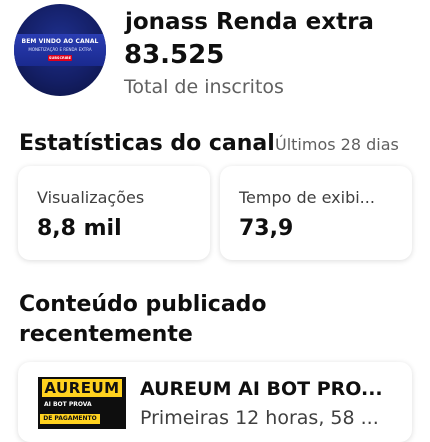 The height and width of the screenshot is (442, 430). Describe the element at coordinates (114, 213) in the screenshot. I see `views-stat-card: Visualizações 8,8 mil` at that location.